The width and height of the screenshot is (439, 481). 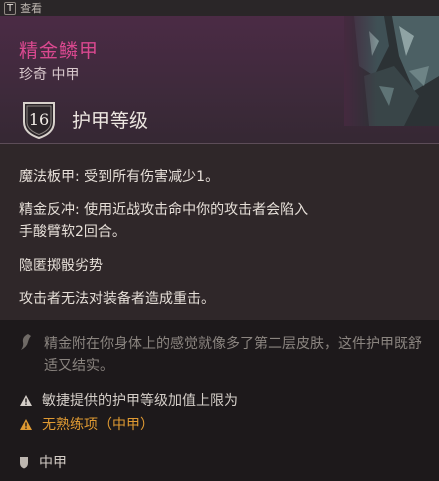 I want to click on item-name: 精金鳞甲, so click(x=59, y=51).